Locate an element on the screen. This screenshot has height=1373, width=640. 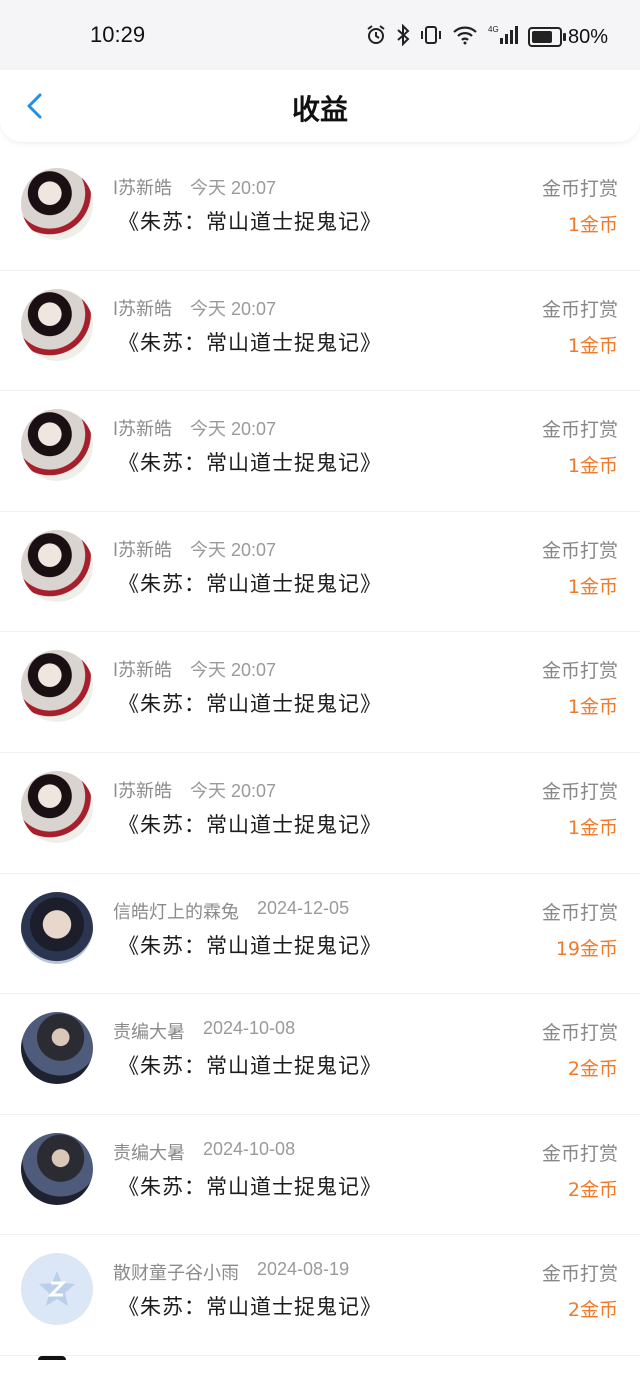
page-title: 收益 is located at coordinates (319, 109).